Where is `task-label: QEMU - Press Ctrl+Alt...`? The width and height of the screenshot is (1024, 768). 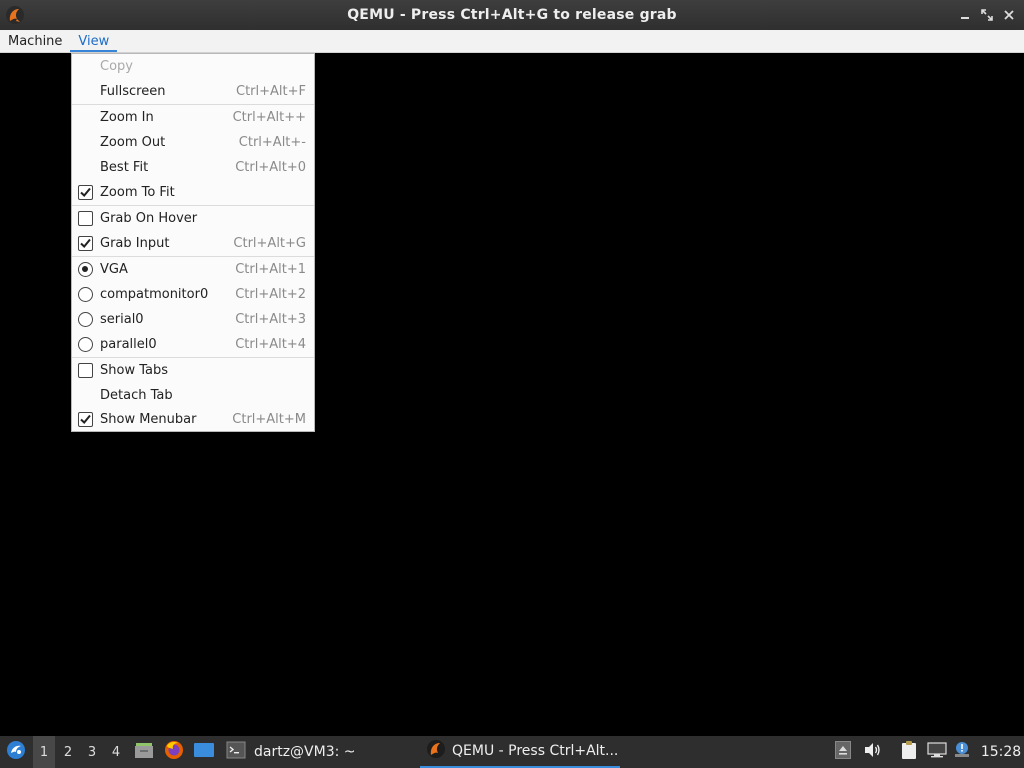 task-label: QEMU - Press Ctrl+Alt... is located at coordinates (535, 751).